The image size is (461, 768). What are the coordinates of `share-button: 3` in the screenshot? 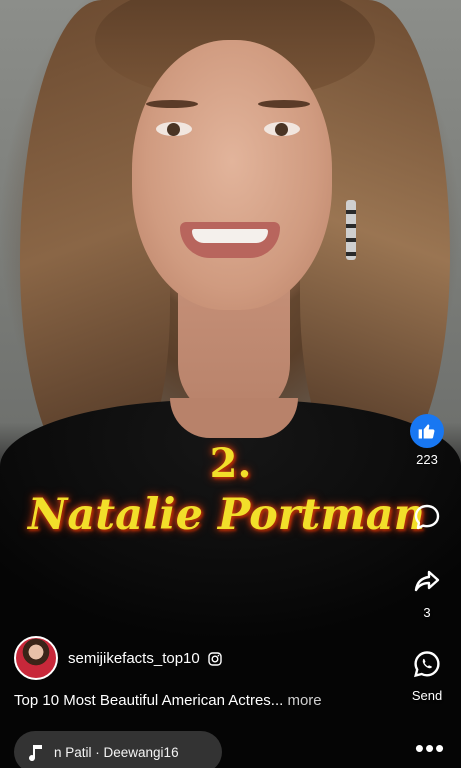 It's located at (427, 593).